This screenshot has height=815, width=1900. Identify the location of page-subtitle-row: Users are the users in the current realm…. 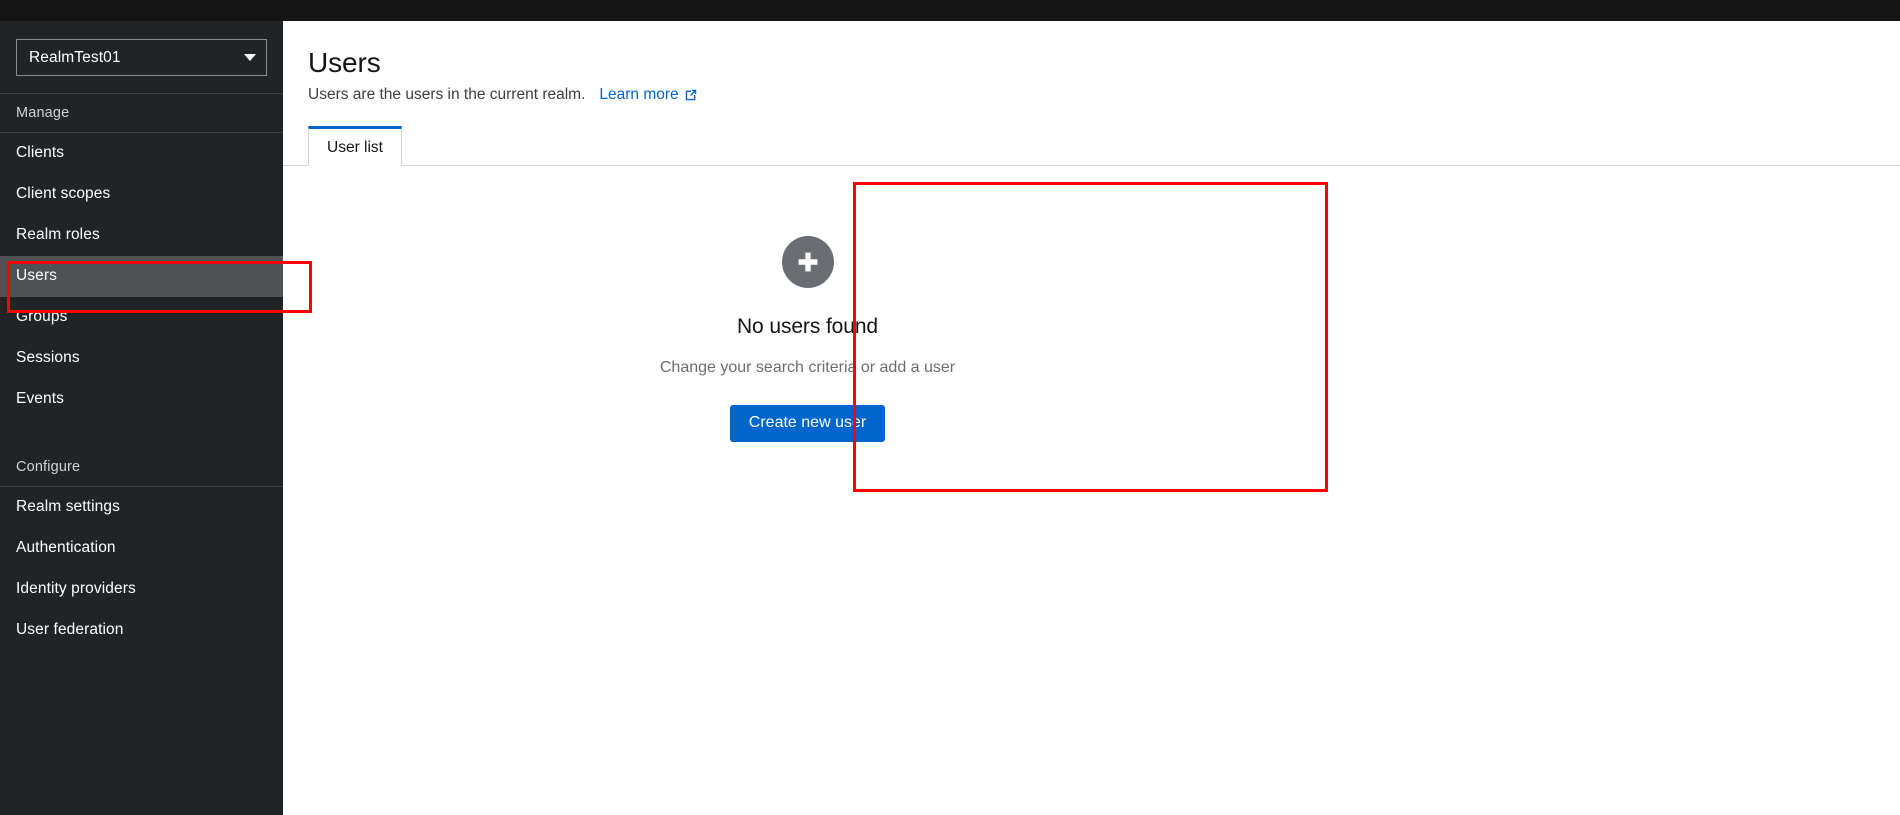
(1104, 95).